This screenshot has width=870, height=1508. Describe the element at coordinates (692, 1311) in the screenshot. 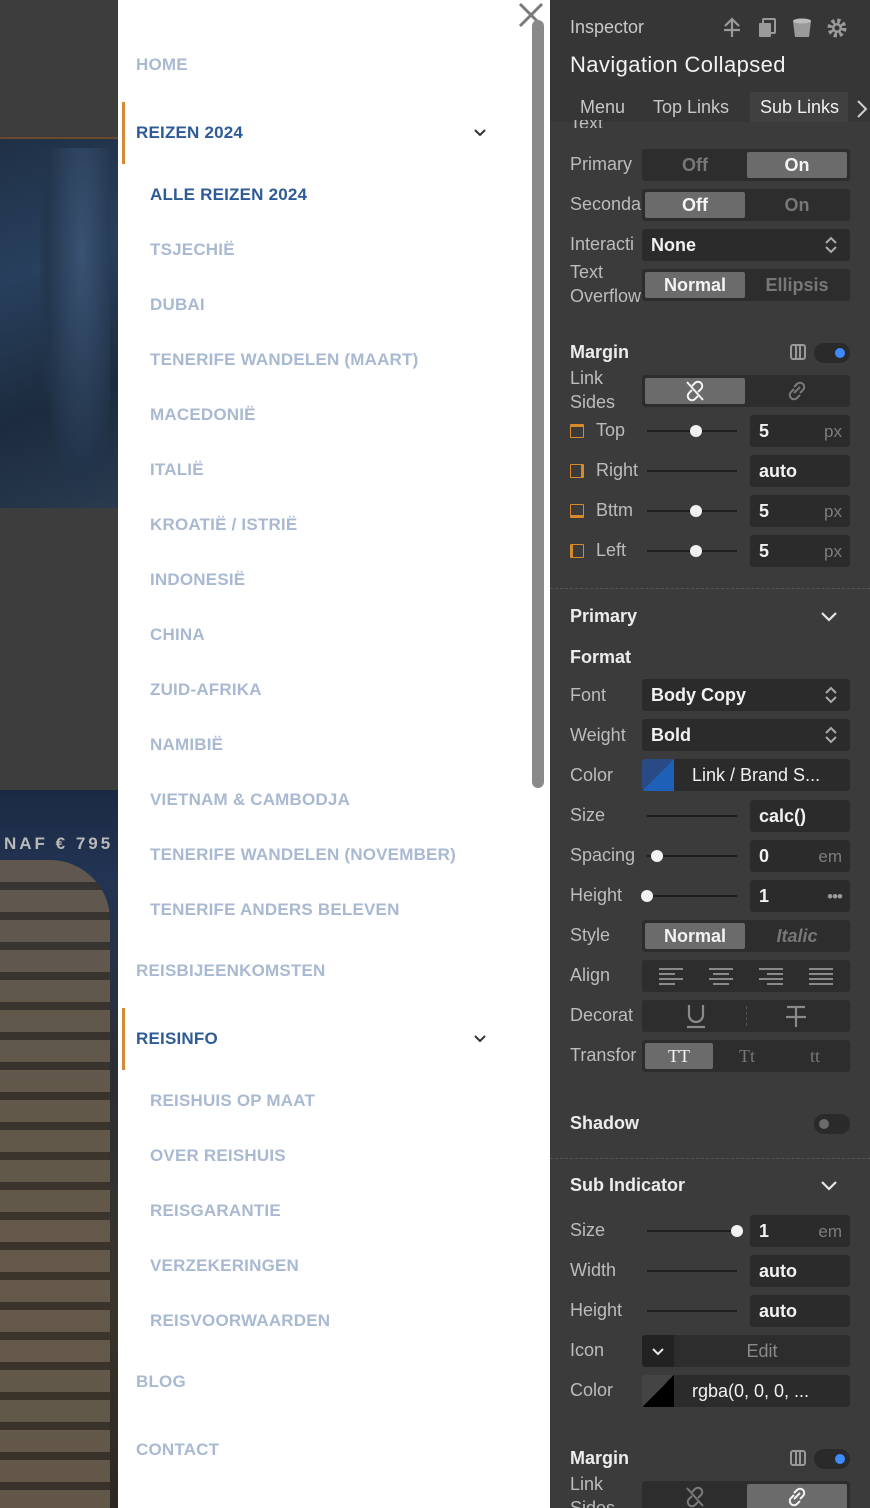

I see `indicator-height-slider` at that location.